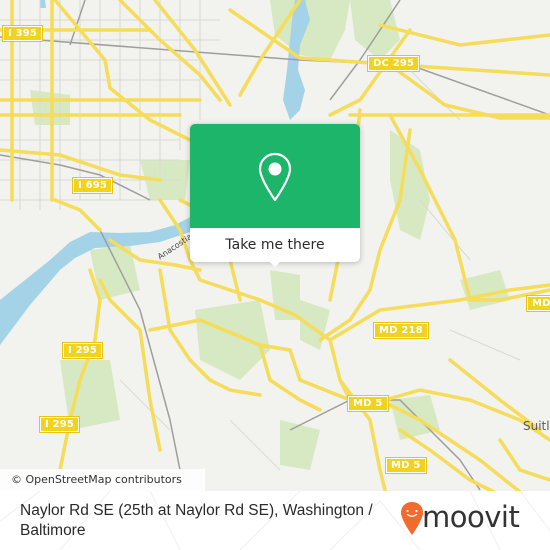 The height and width of the screenshot is (550, 550). Describe the element at coordinates (275, 263) in the screenshot. I see `popup-pointer` at that location.